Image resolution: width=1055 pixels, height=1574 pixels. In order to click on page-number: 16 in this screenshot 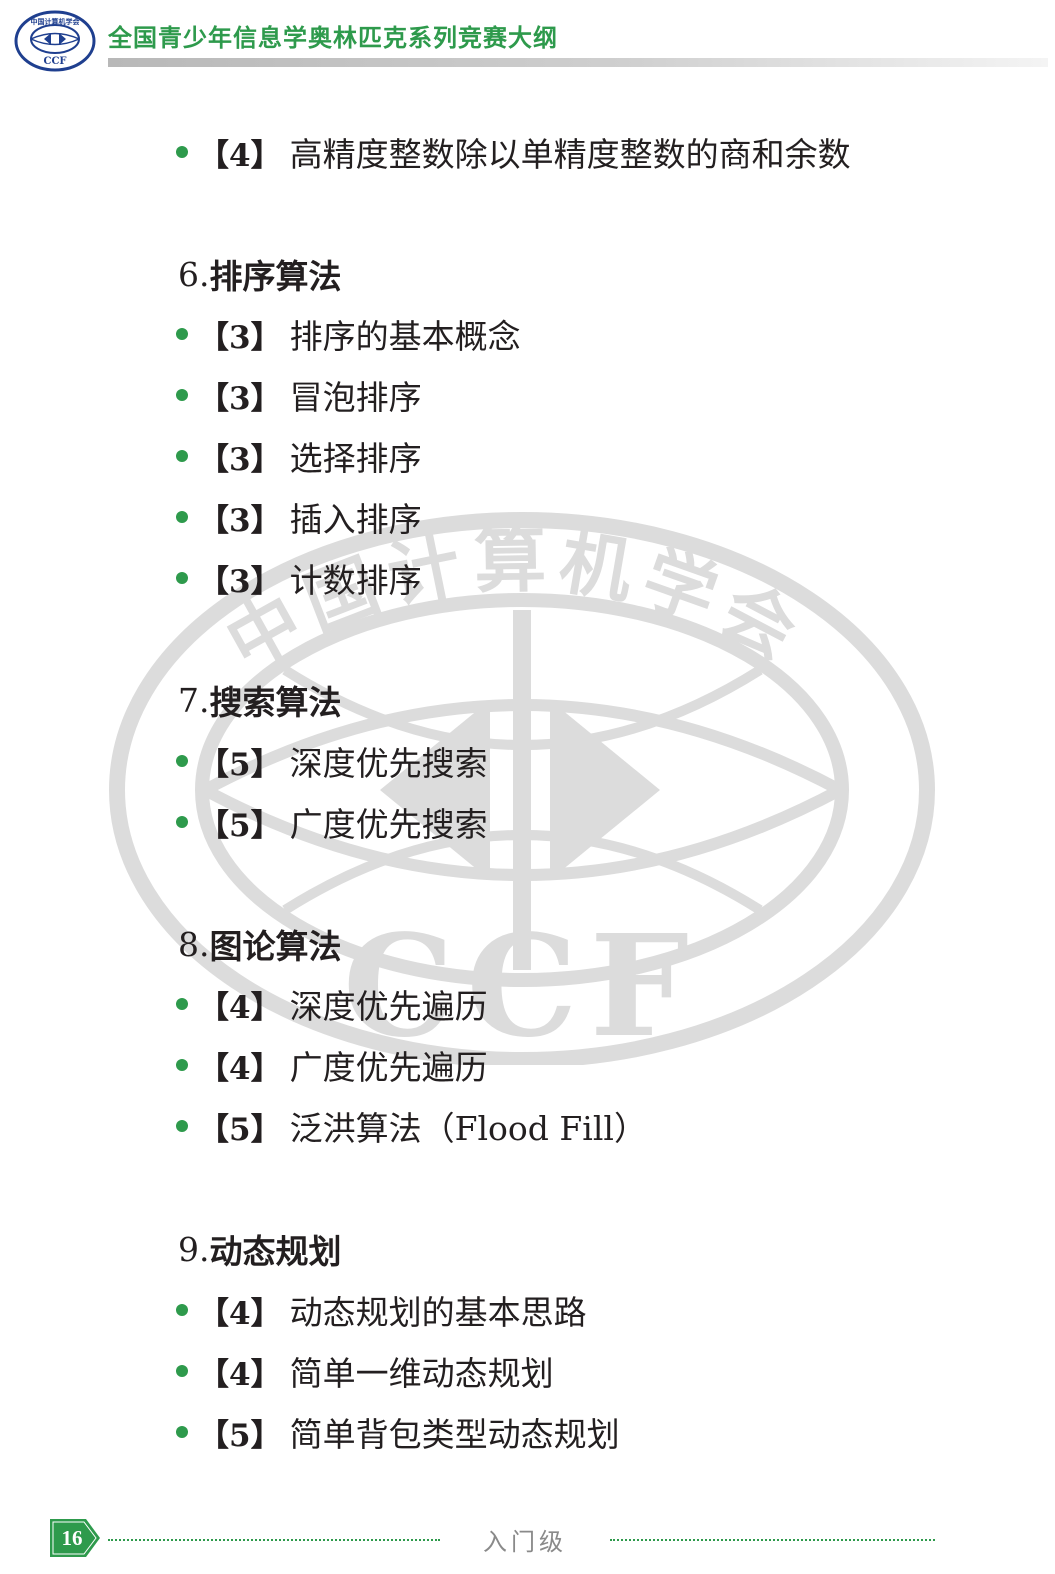, I will do `click(72, 1538)`.